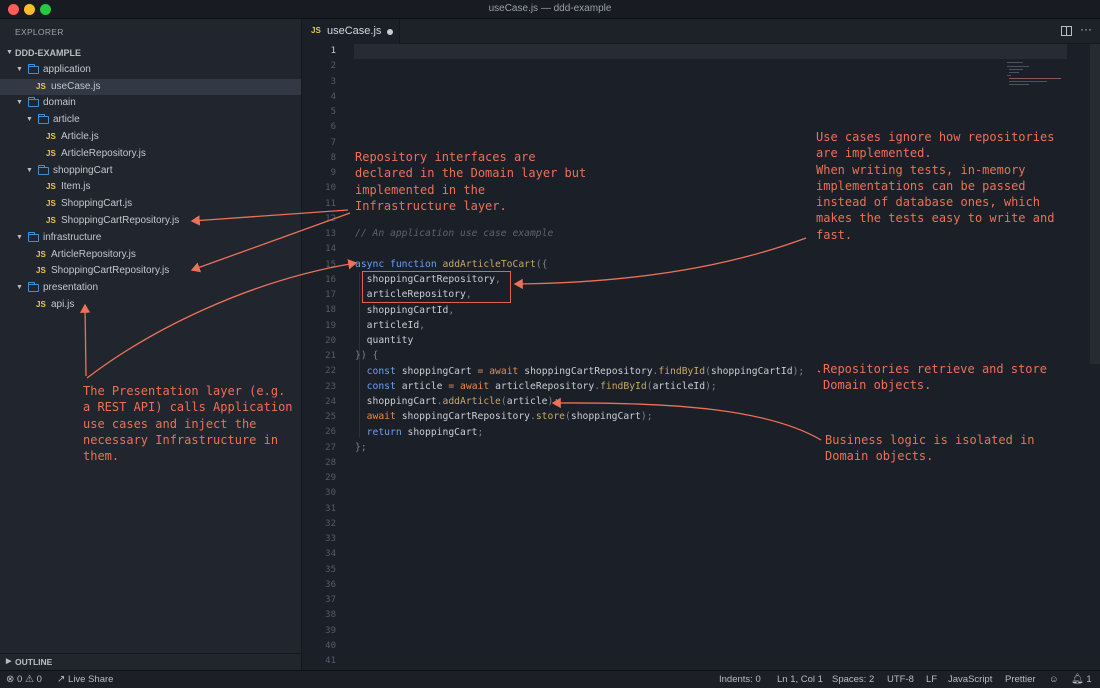 This screenshot has width=1100, height=688. I want to click on code-line-19: articleId,, so click(396, 325).